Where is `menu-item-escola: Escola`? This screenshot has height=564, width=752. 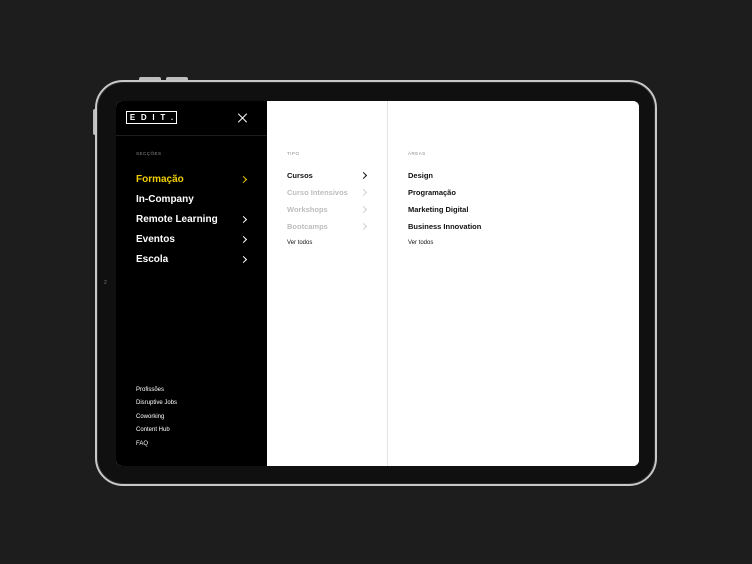
menu-item-escola: Escola is located at coordinates (192, 259).